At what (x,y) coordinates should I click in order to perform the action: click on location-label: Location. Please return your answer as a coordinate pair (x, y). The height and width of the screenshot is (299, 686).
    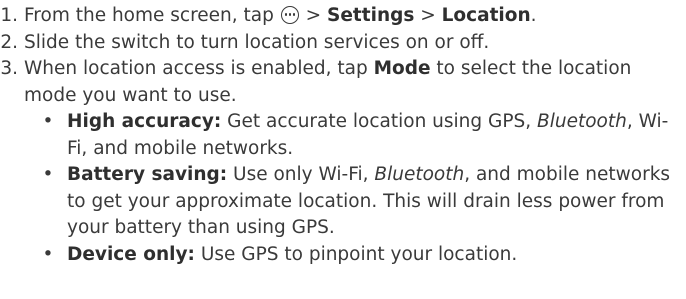
    Looking at the image, I should click on (486, 15).